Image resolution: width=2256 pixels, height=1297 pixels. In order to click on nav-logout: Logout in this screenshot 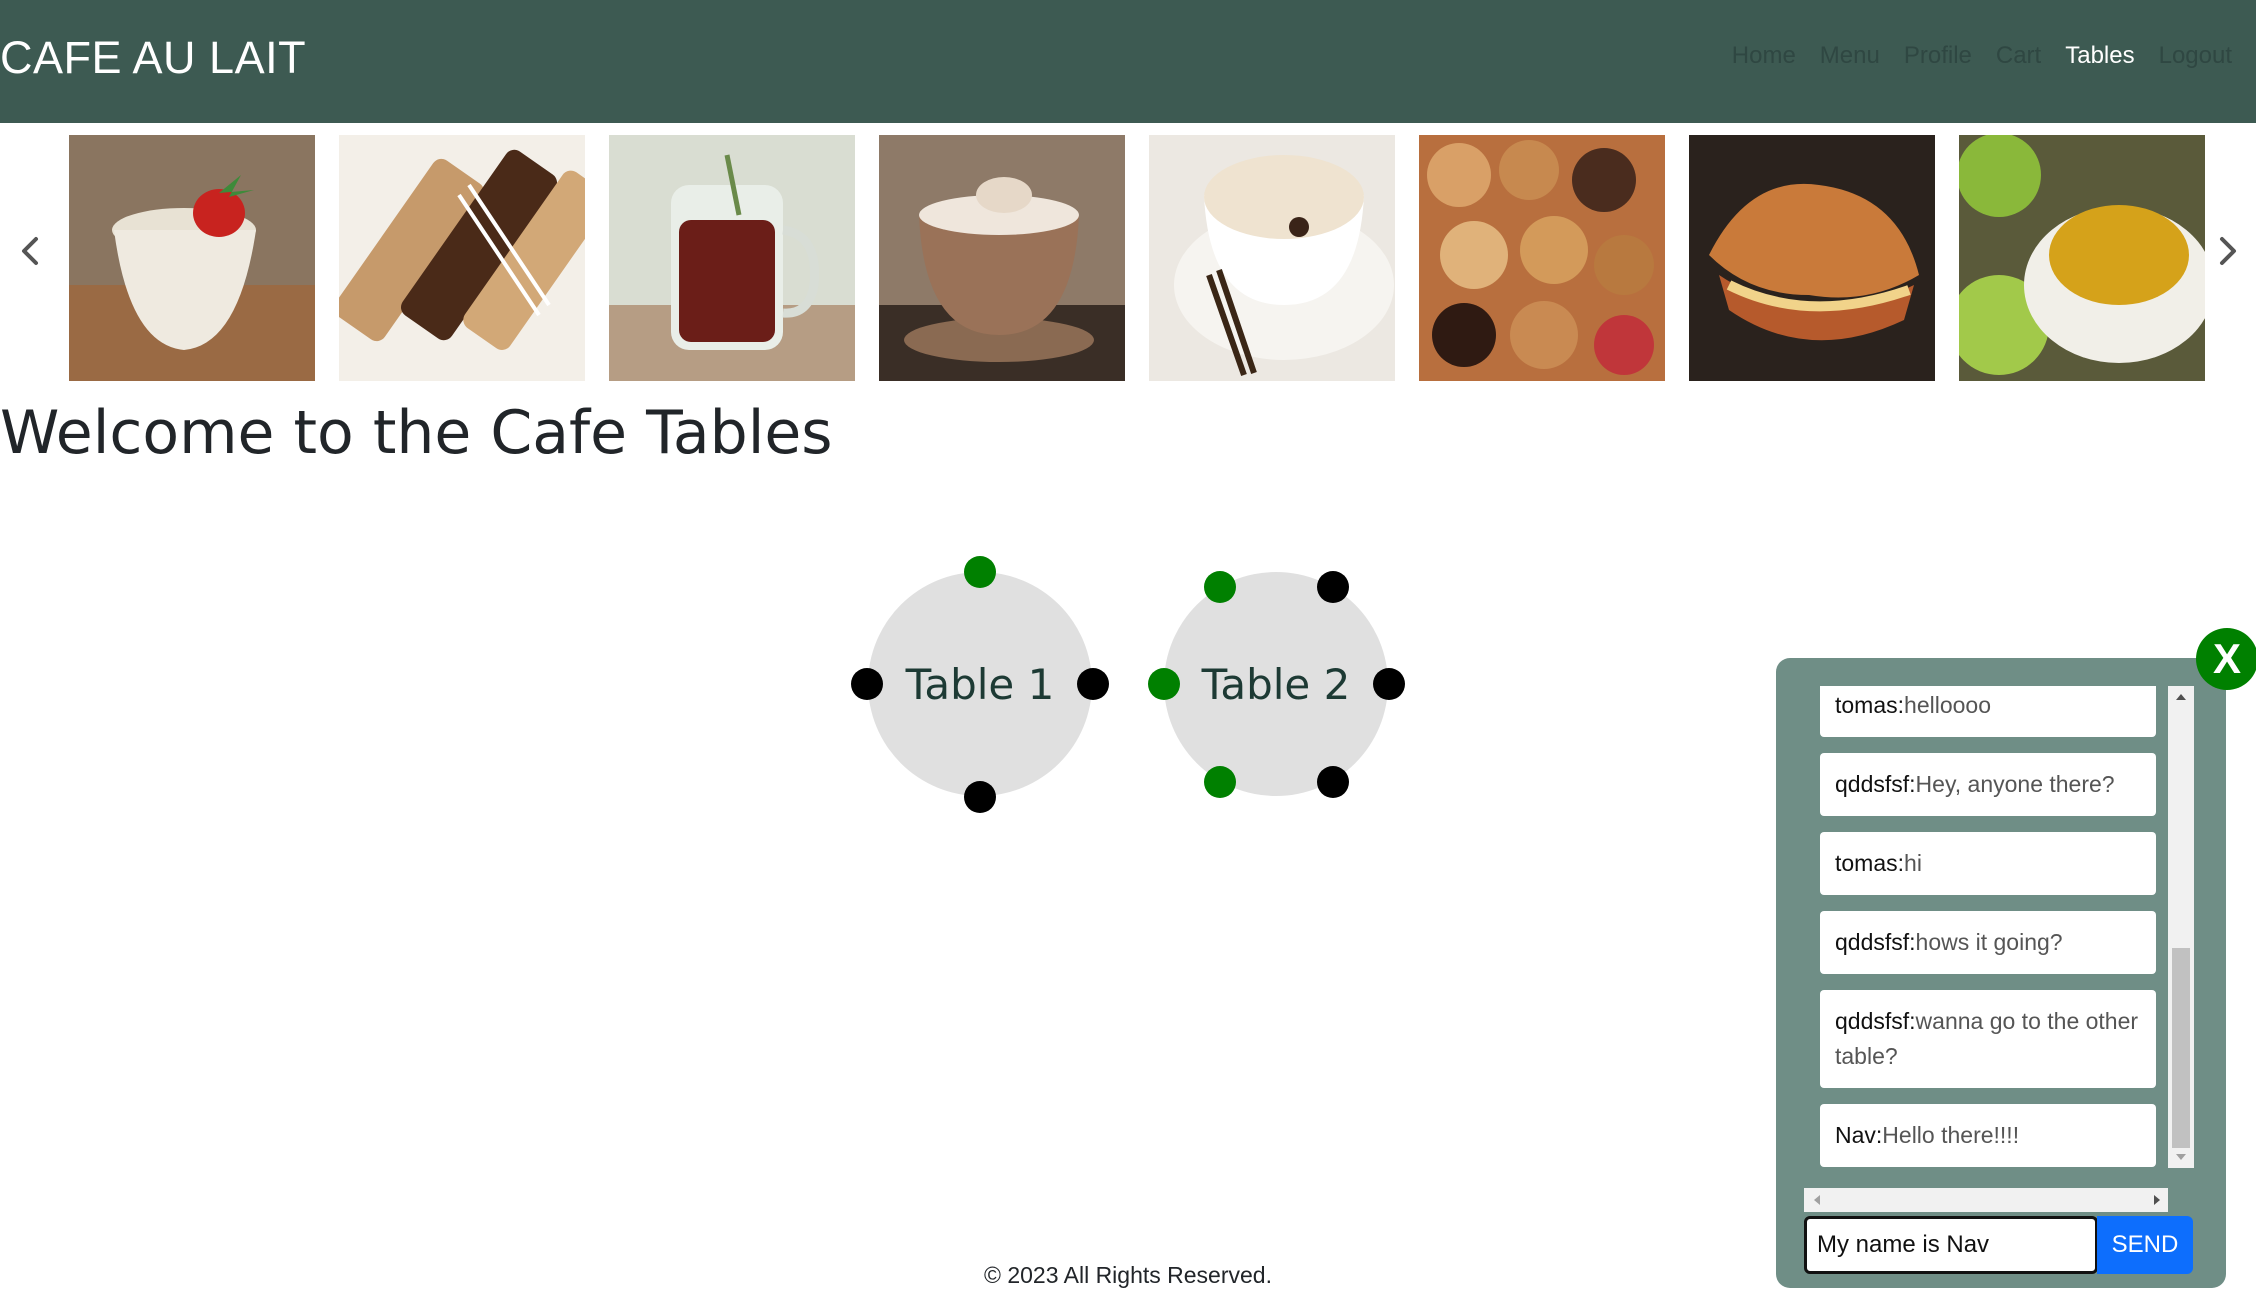, I will do `click(2195, 56)`.